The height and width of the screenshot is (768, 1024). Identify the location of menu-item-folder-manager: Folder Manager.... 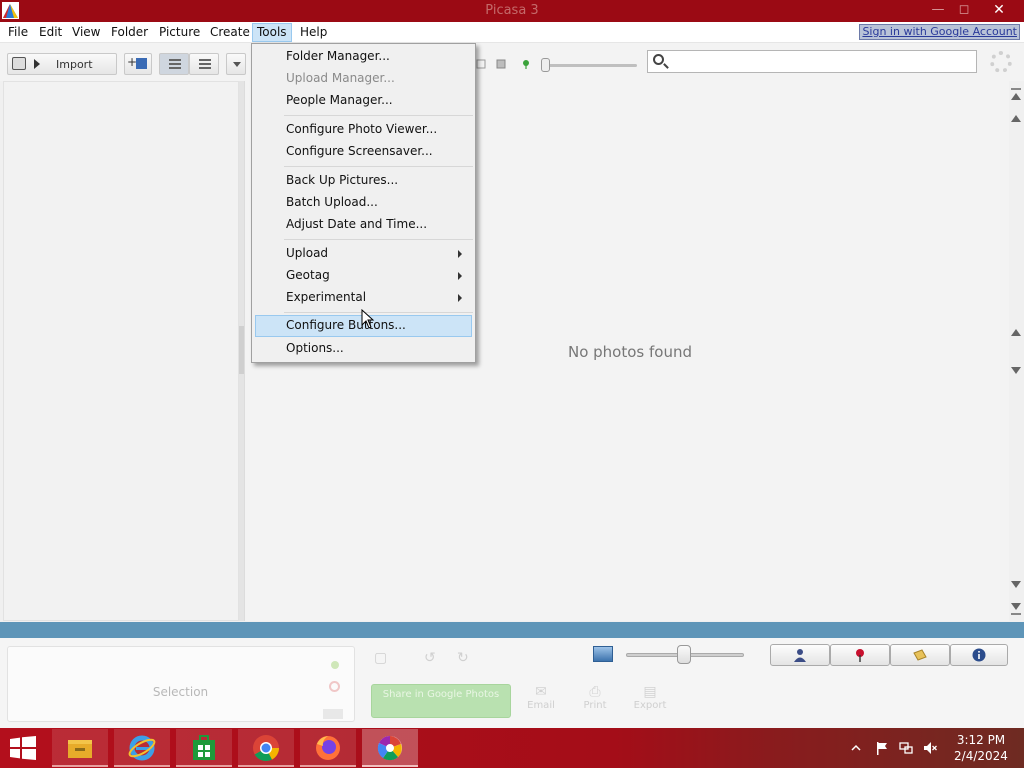
(363, 57).